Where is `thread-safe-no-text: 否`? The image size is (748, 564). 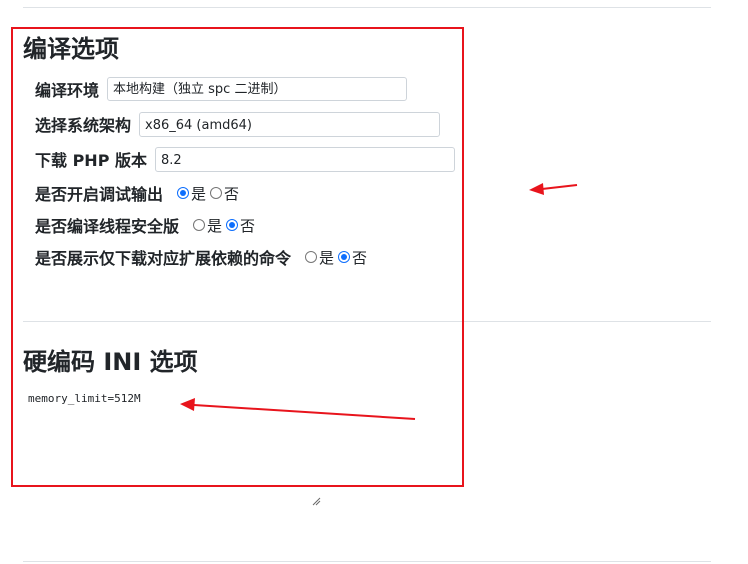 thread-safe-no-text: 否 is located at coordinates (248, 225).